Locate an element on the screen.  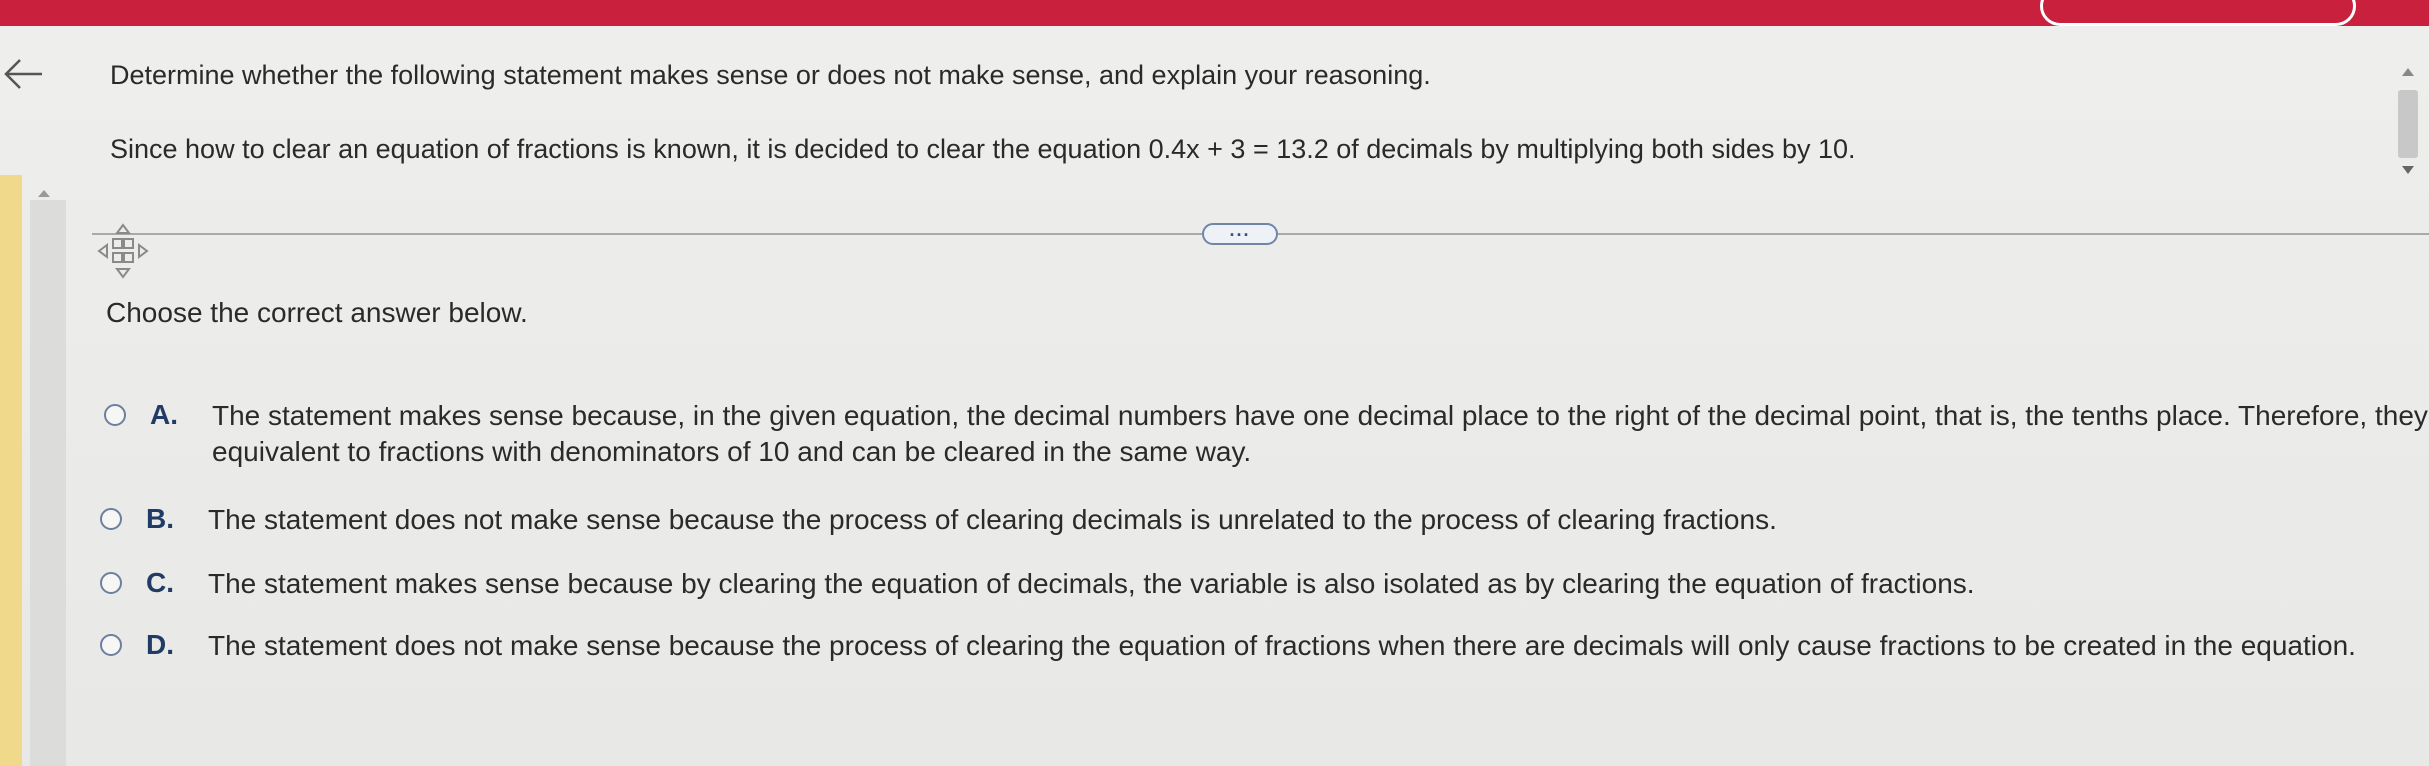
answer-prompt: Choose the correct answer below. is located at coordinates (317, 312).